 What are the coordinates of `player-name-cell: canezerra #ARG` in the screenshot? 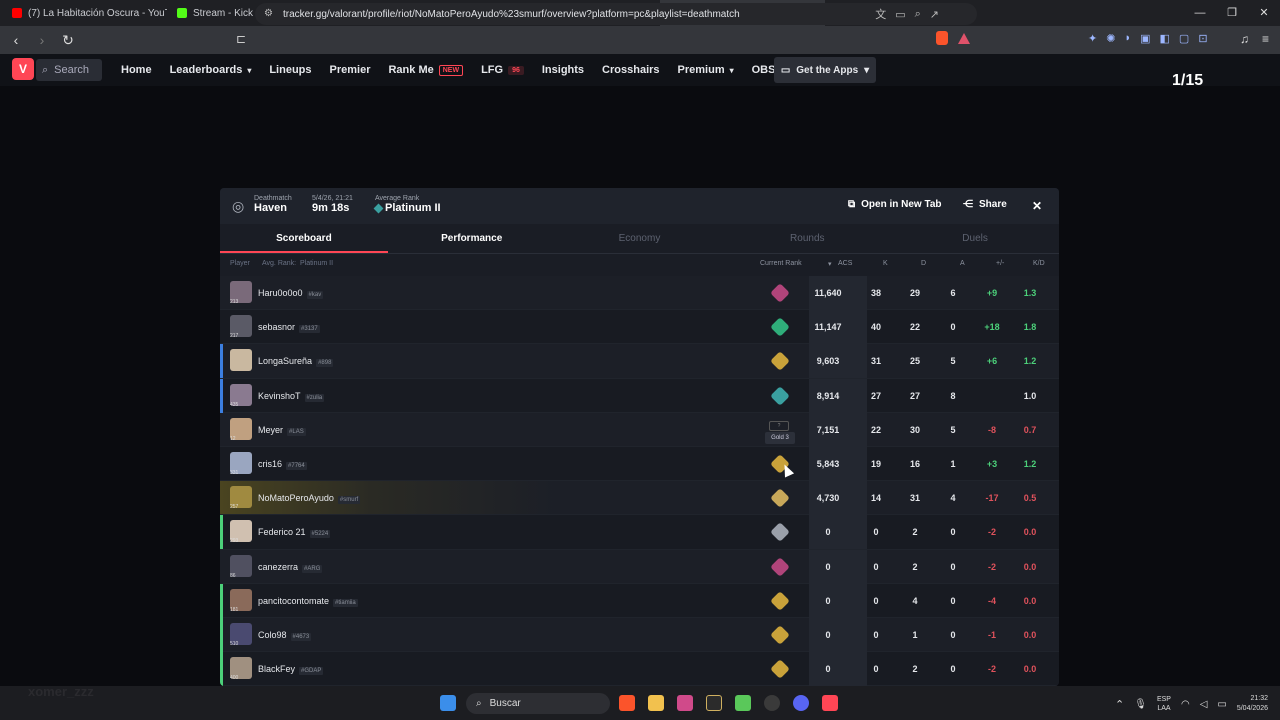 It's located at (290, 567).